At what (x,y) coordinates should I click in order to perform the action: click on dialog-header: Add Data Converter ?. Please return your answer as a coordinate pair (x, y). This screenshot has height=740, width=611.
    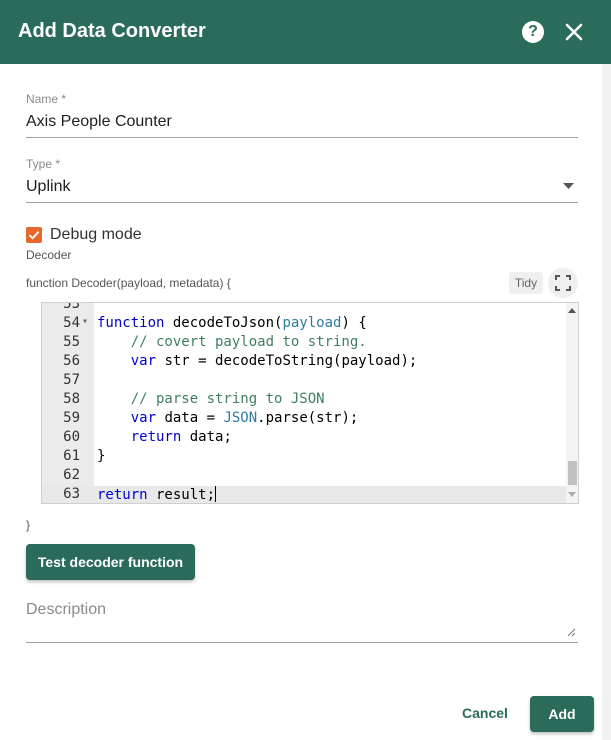
    Looking at the image, I should click on (305, 32).